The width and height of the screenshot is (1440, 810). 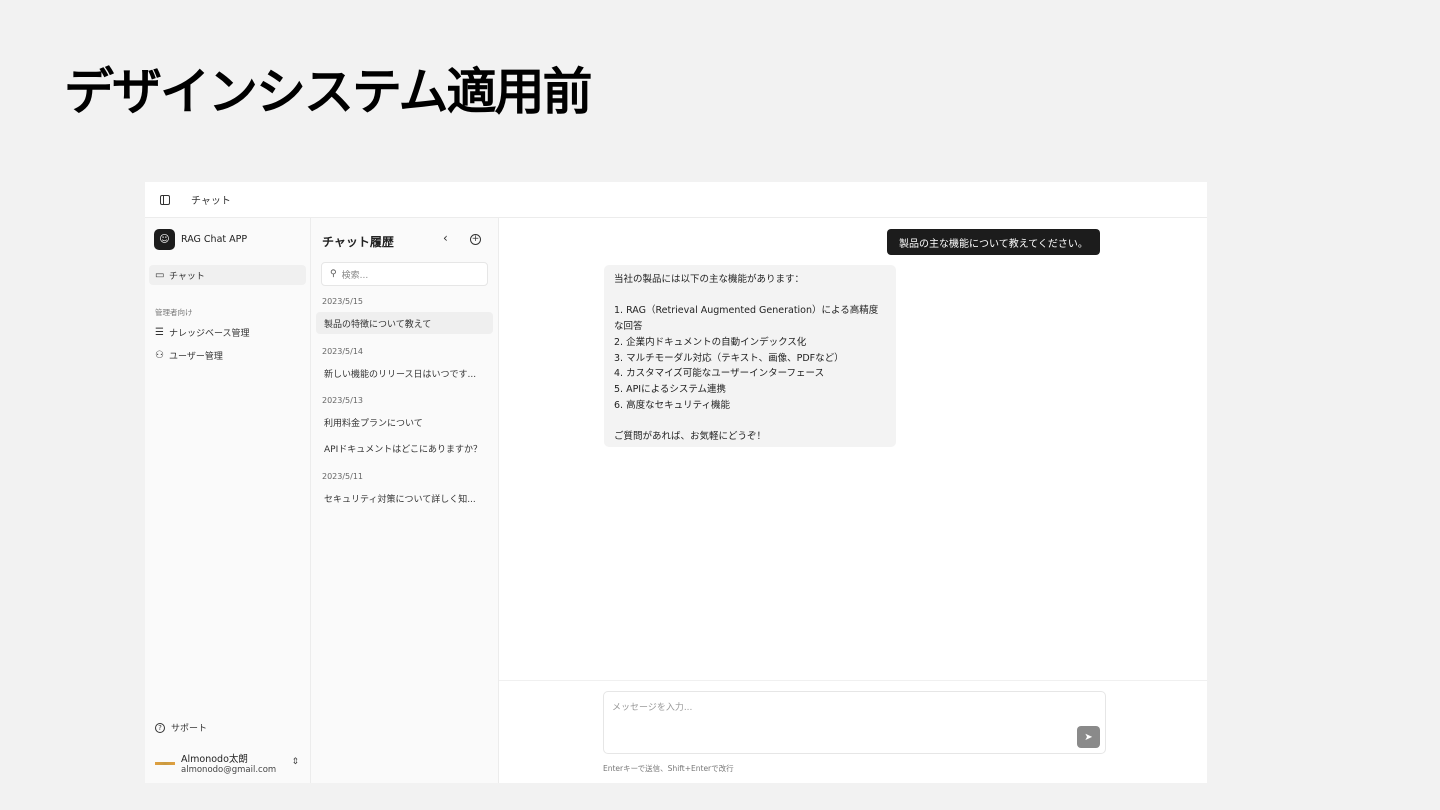 What do you see at coordinates (189, 729) in the screenshot?
I see `support-label: サポート` at bounding box center [189, 729].